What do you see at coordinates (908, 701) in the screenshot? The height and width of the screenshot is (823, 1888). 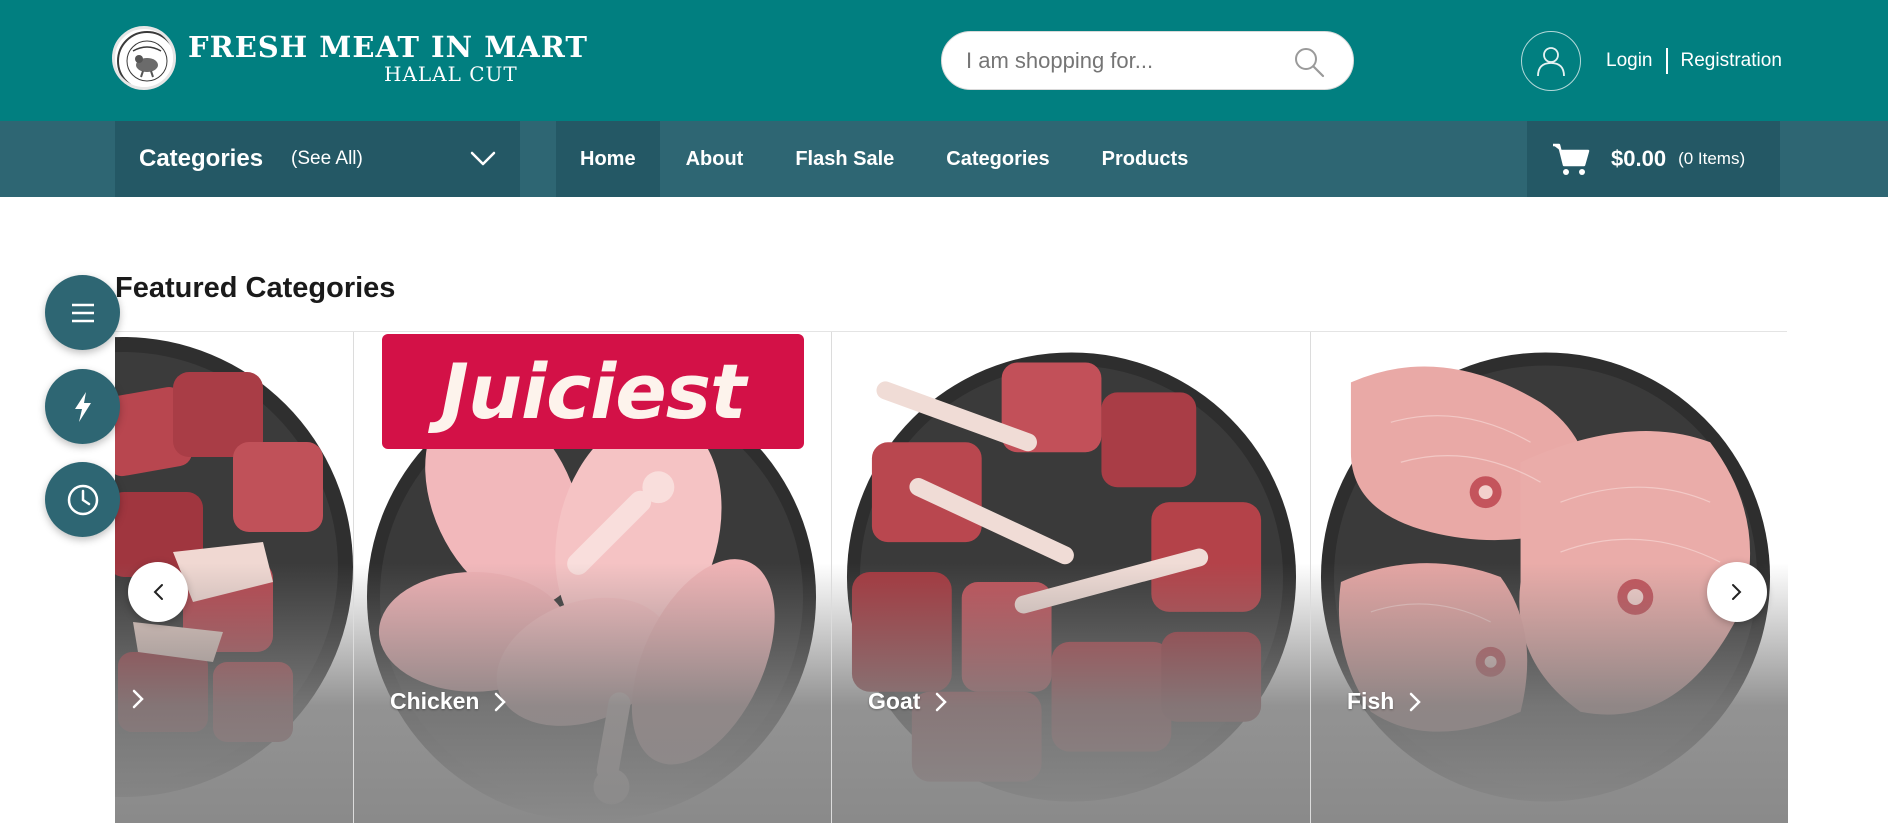 I see `category-label-goat: Goat` at bounding box center [908, 701].